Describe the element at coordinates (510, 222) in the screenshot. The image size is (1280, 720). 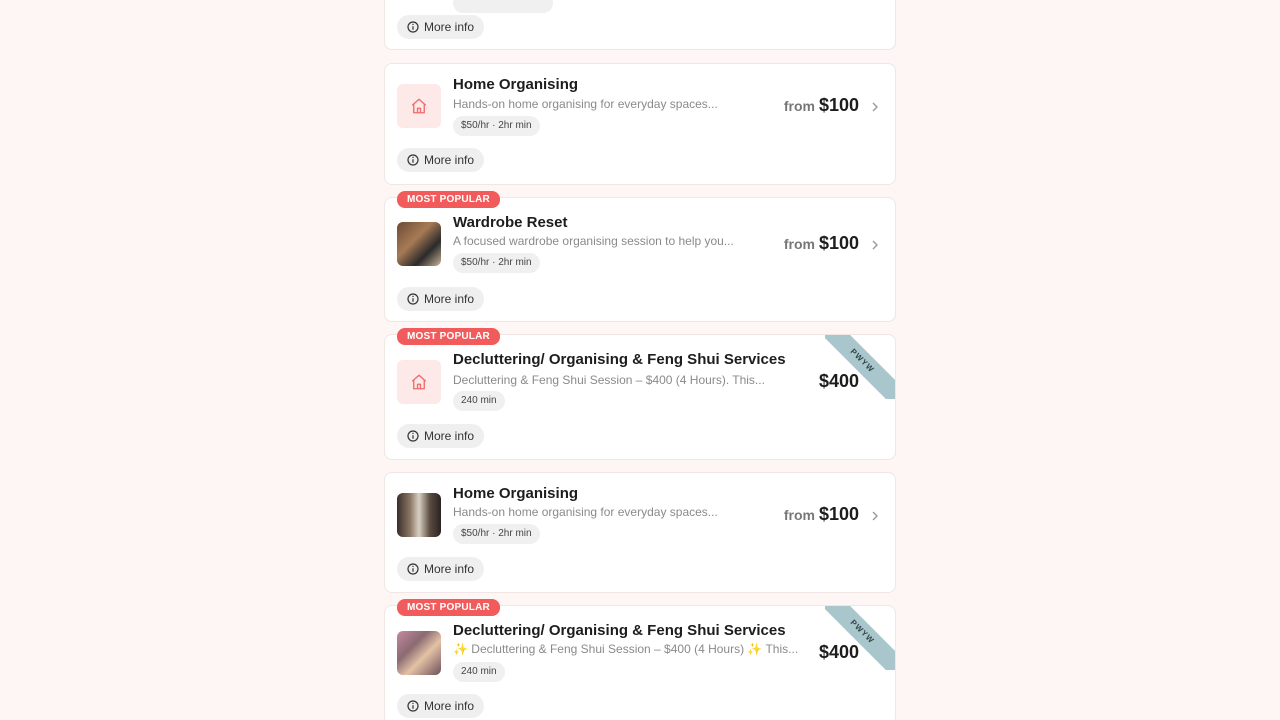
I see `service-title: Wardrobe Reset` at that location.